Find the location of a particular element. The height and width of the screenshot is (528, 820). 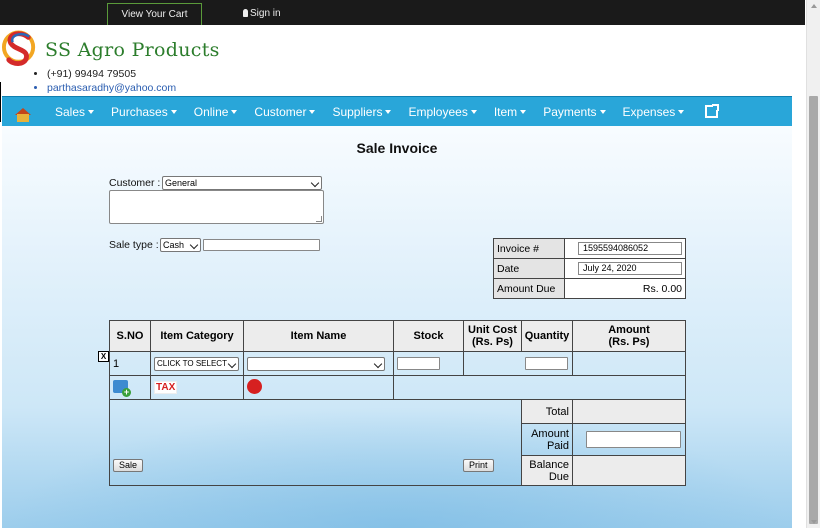

nav-suppliers: Suppliers is located at coordinates (362, 112).